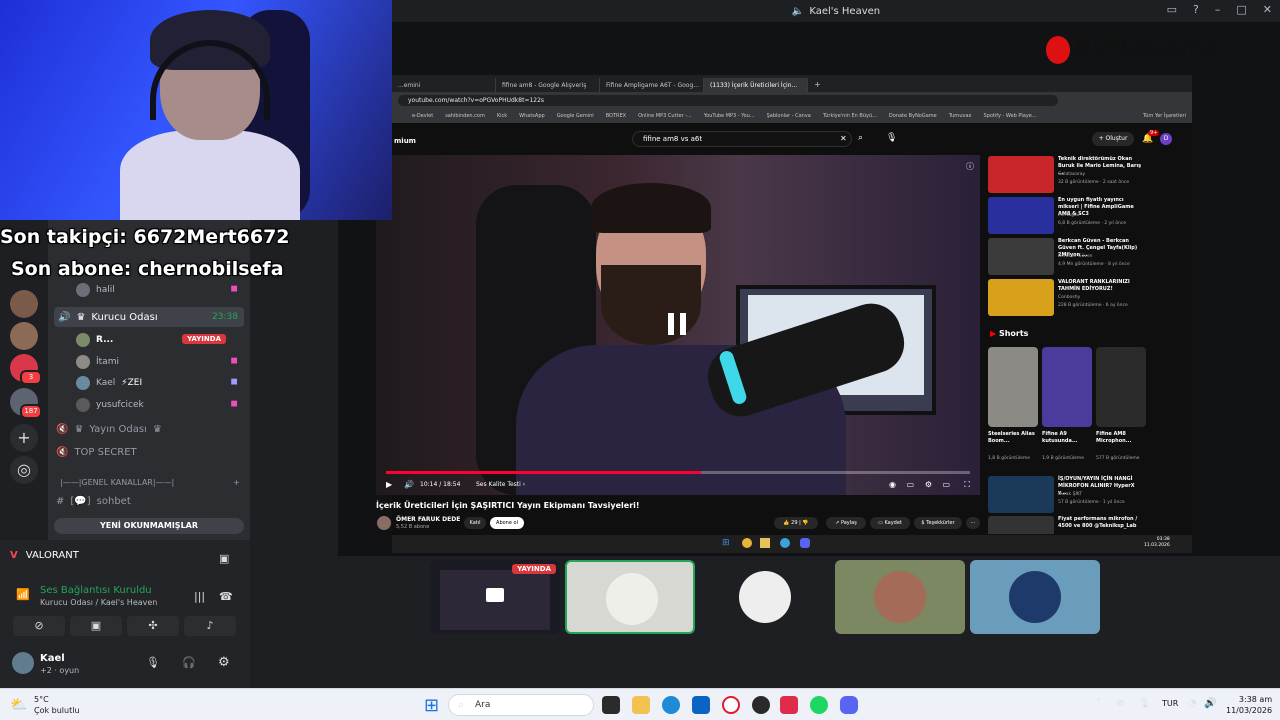 Image resolution: width=1280 pixels, height=720 pixels. What do you see at coordinates (405, 141) in the screenshot?
I see `youtube-logo: mium` at bounding box center [405, 141].